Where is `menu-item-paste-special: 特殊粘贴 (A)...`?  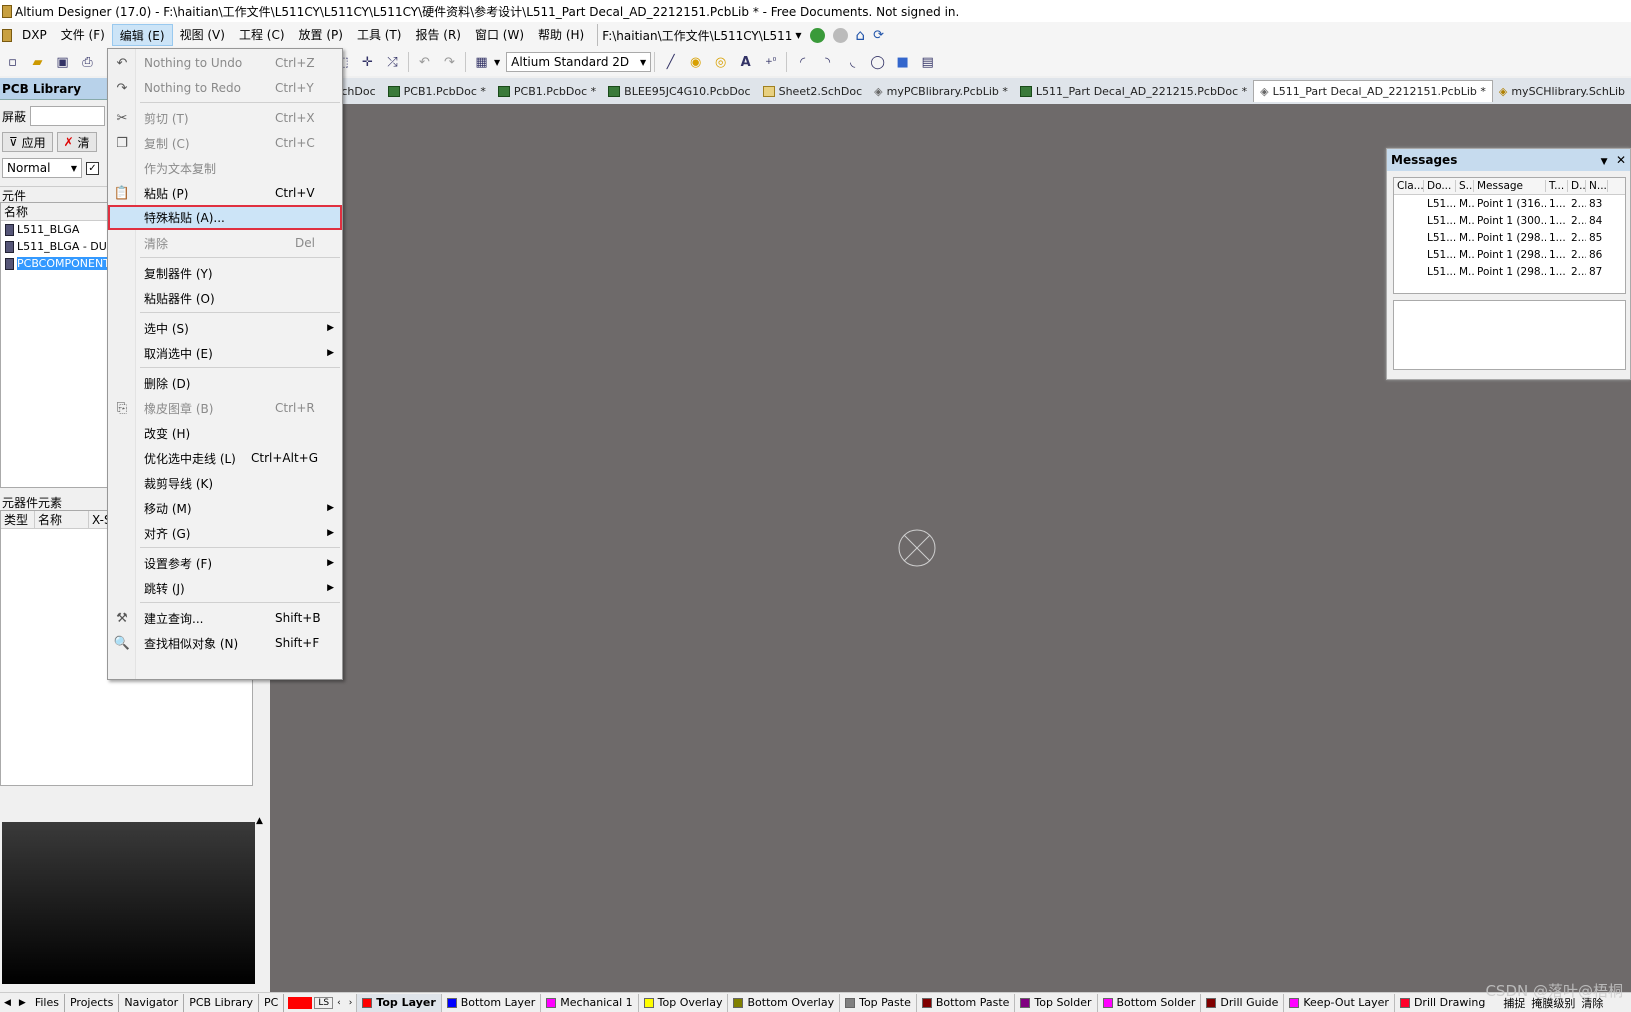 menu-item-paste-special: 特殊粘贴 (A)... is located at coordinates (225, 217).